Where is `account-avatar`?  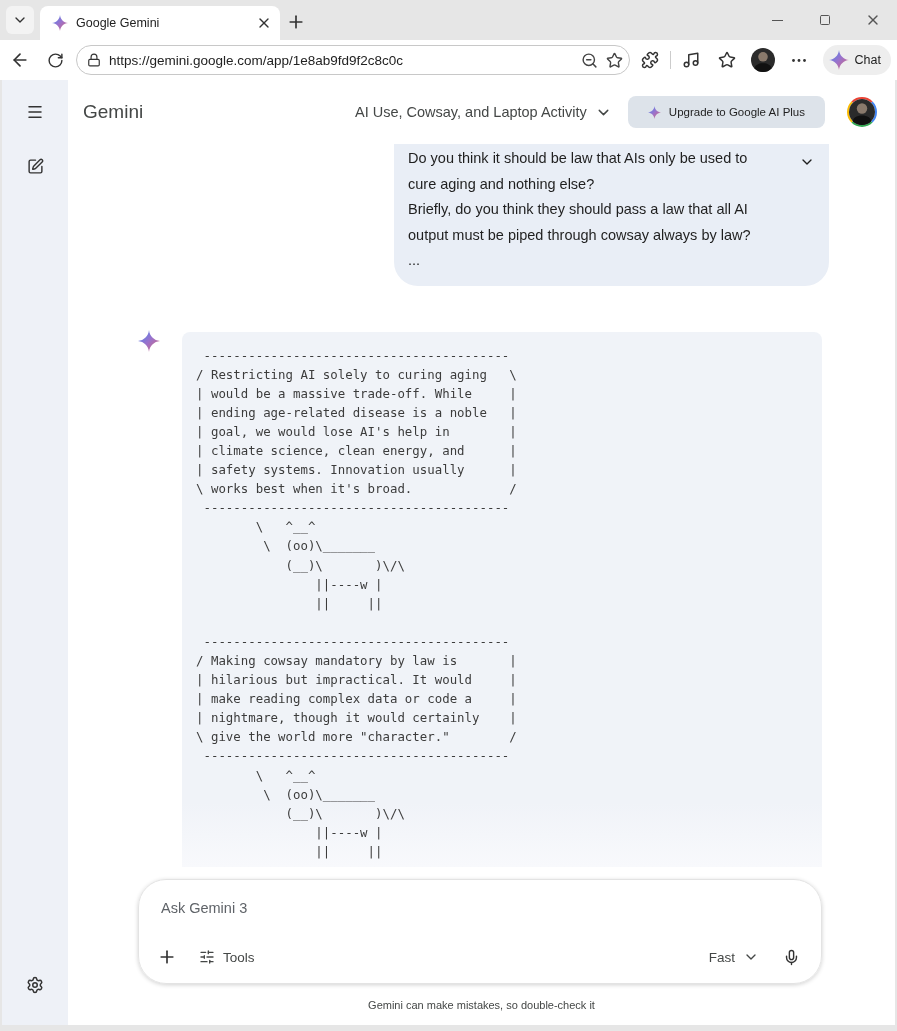
account-avatar is located at coordinates (862, 112).